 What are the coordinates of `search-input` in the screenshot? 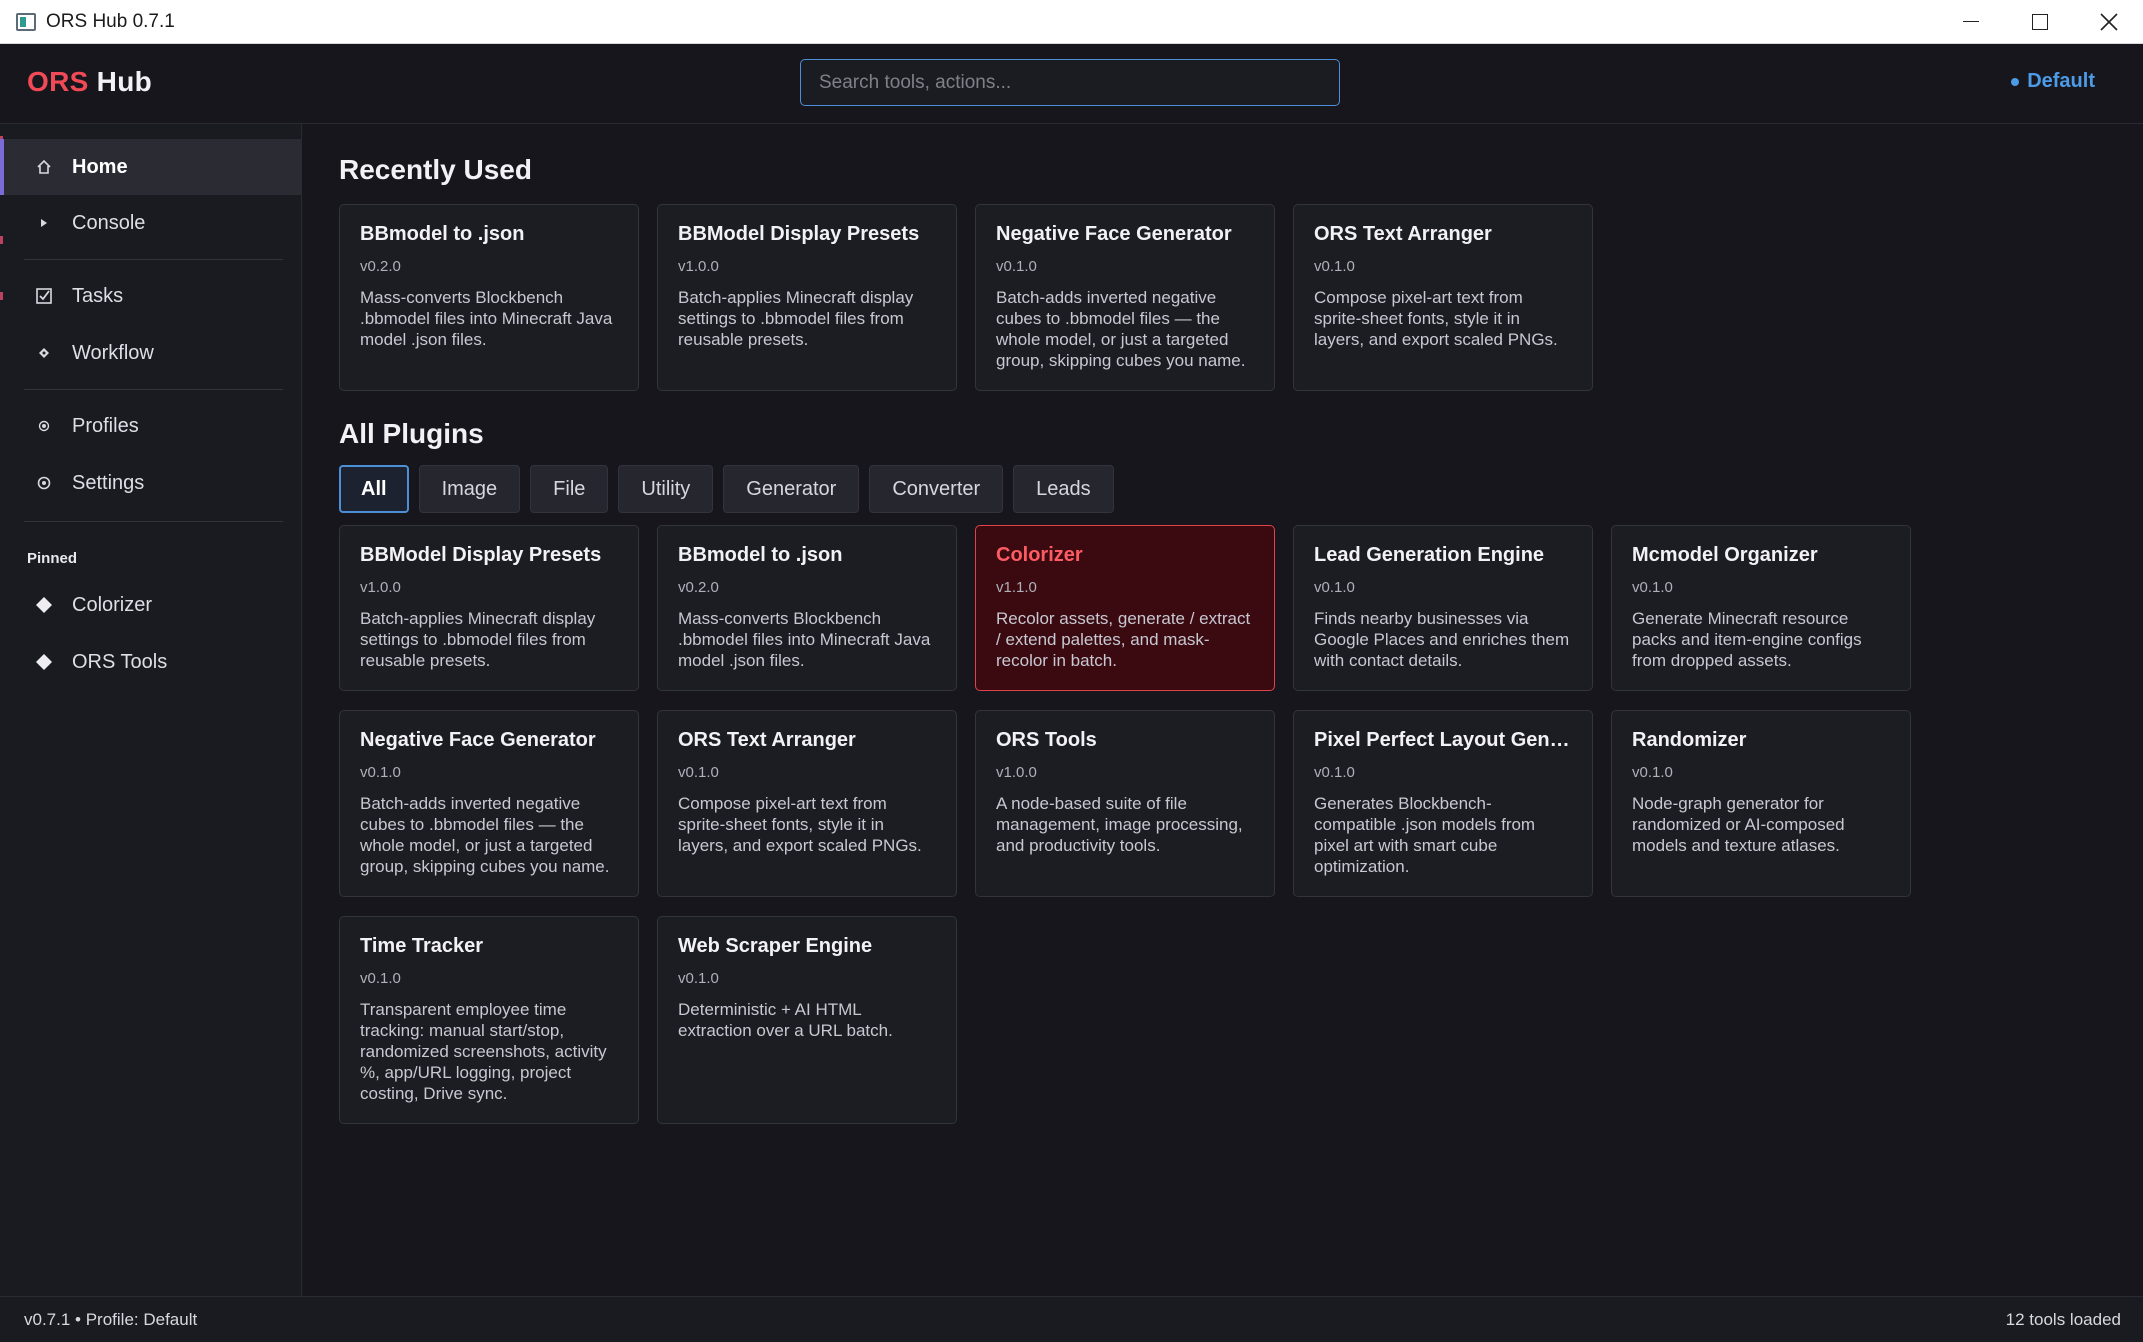 It's located at (1070, 82).